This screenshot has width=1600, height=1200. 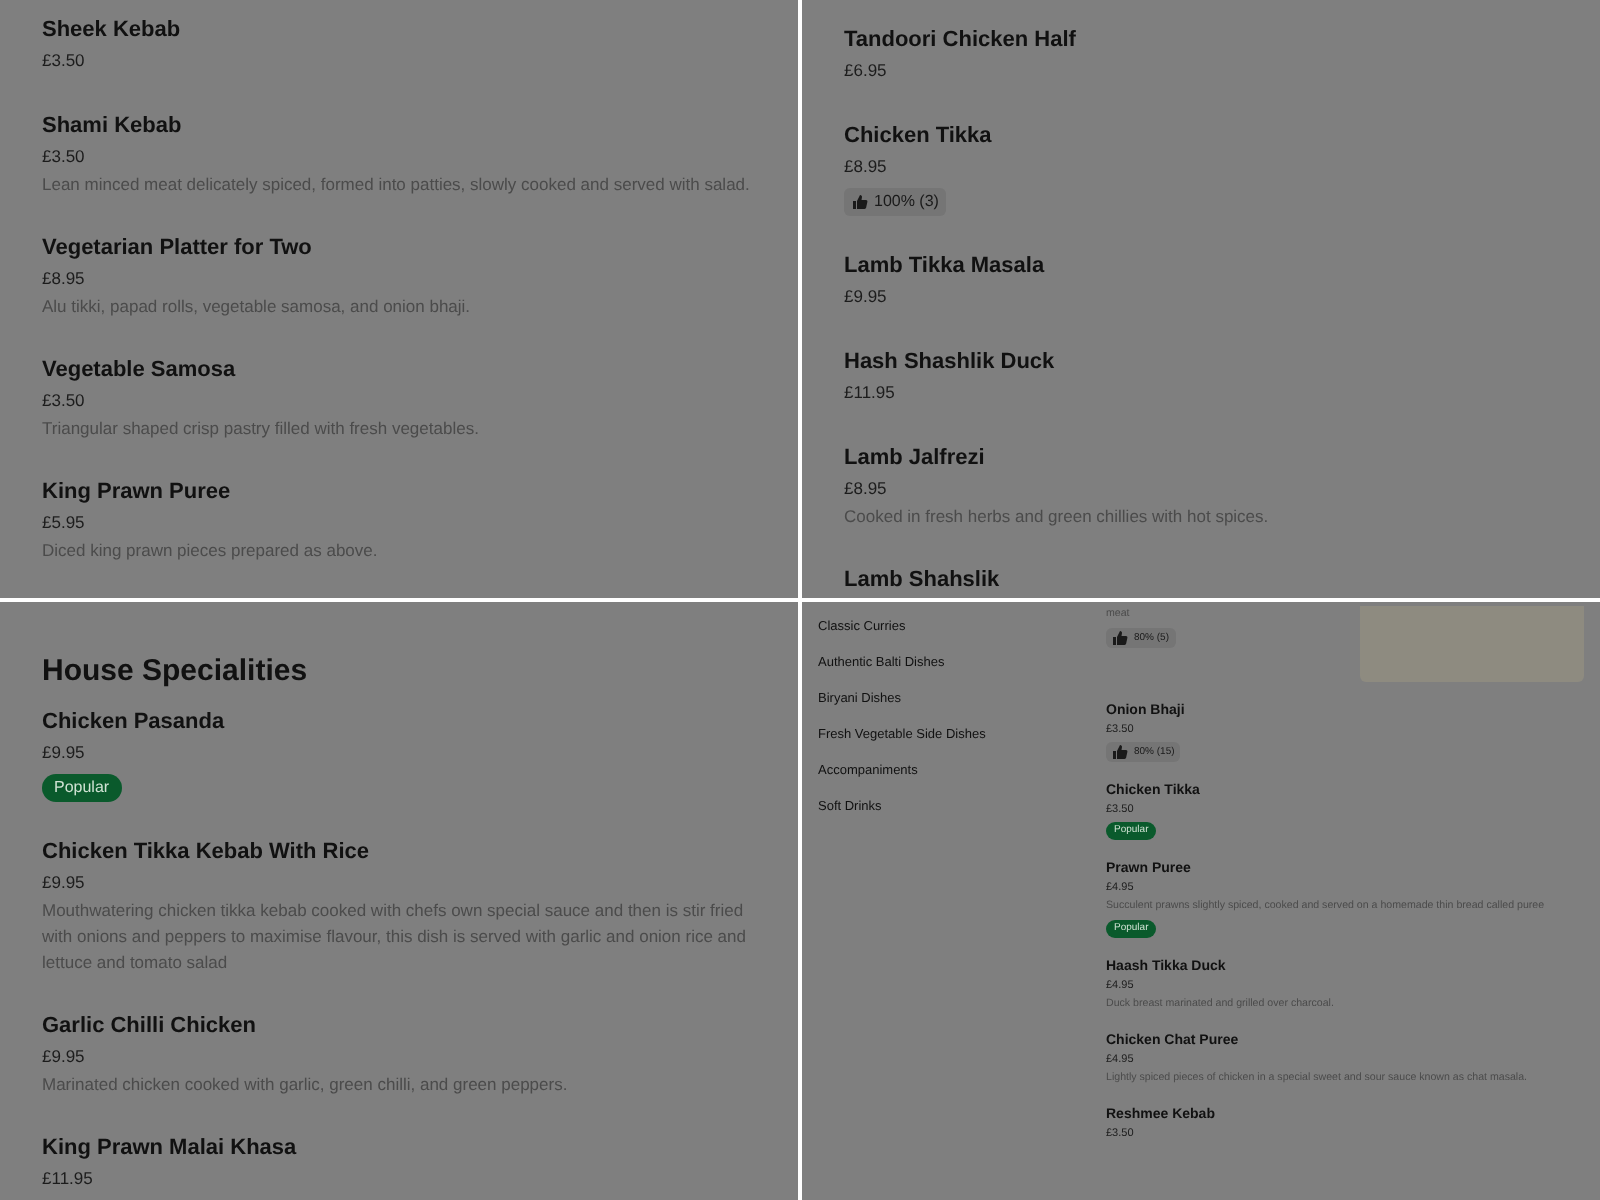 What do you see at coordinates (112, 31) in the screenshot?
I see `item-name: Sheek Kebab` at bounding box center [112, 31].